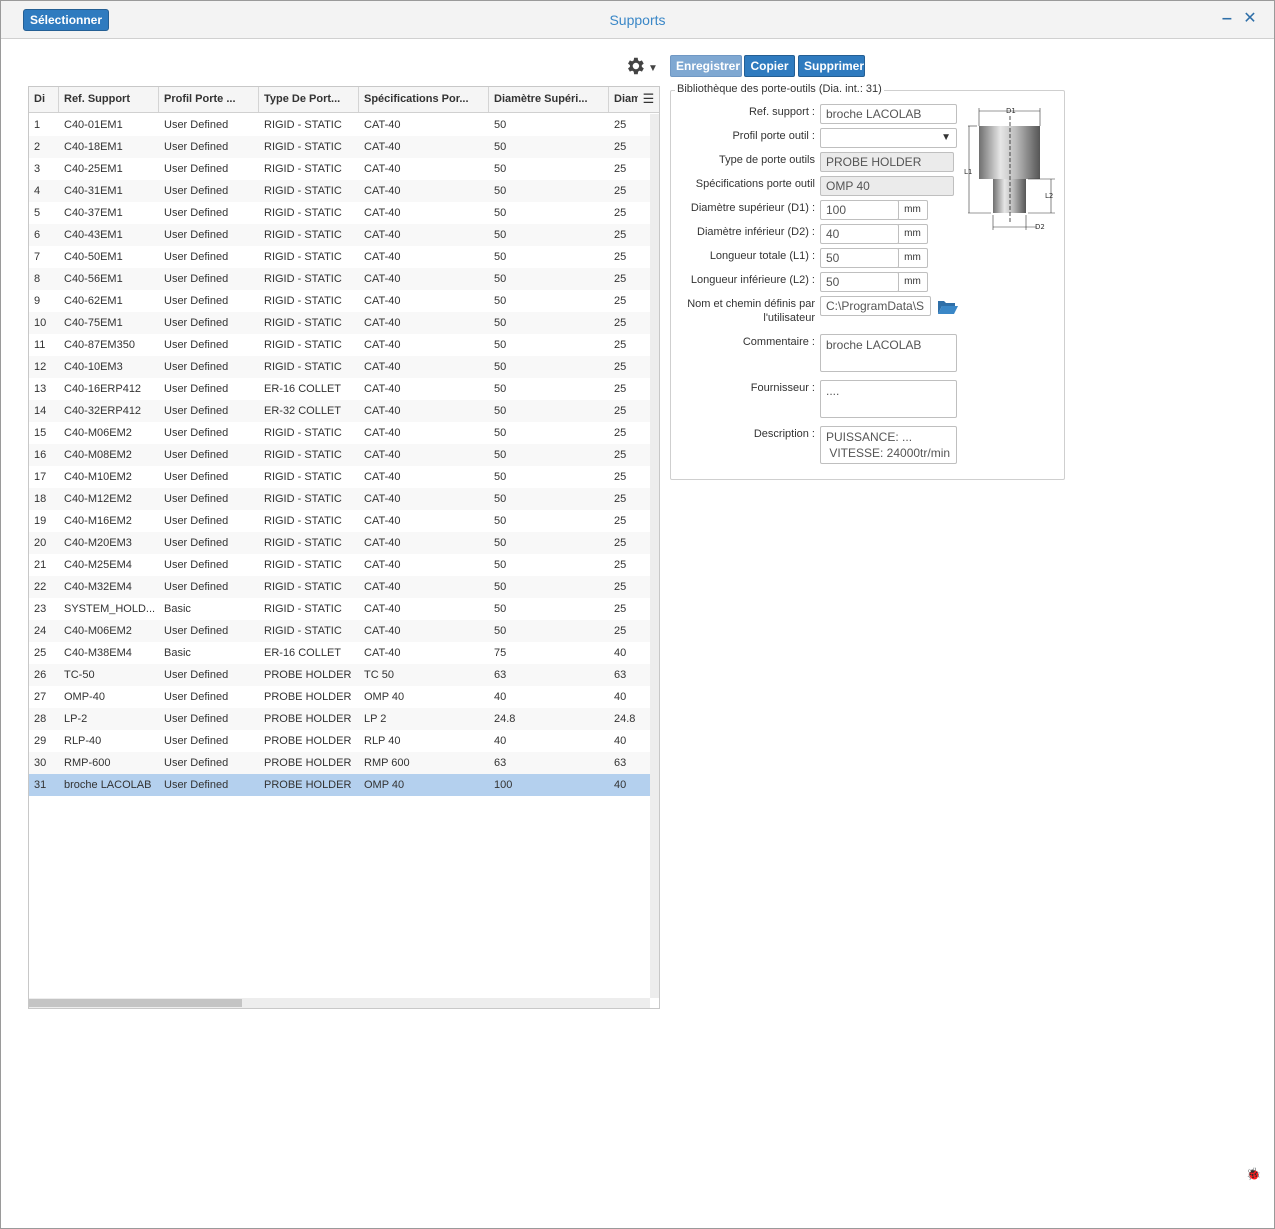 The image size is (1275, 1229). Describe the element at coordinates (93, 235) in the screenshot. I see `table-cell: C40-43EM1` at that location.